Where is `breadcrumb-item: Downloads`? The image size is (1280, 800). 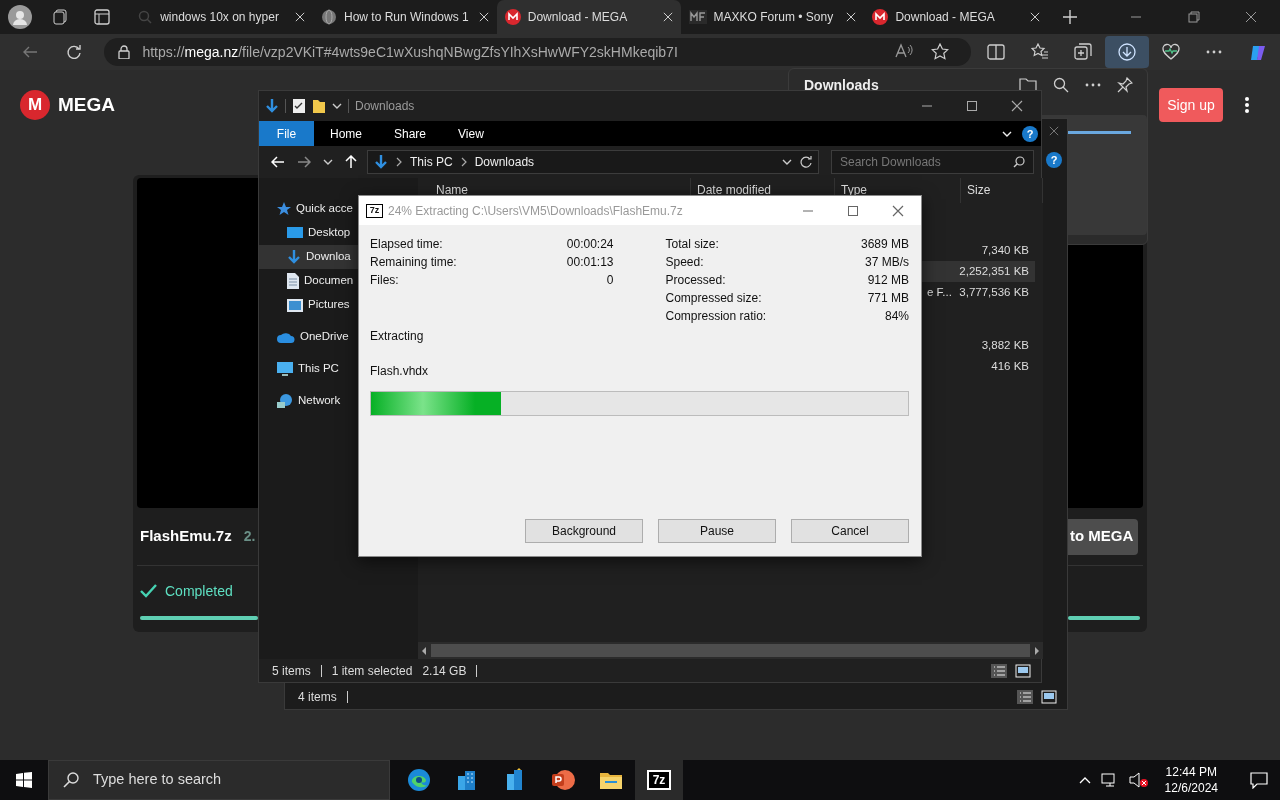 breadcrumb-item: Downloads is located at coordinates (504, 162).